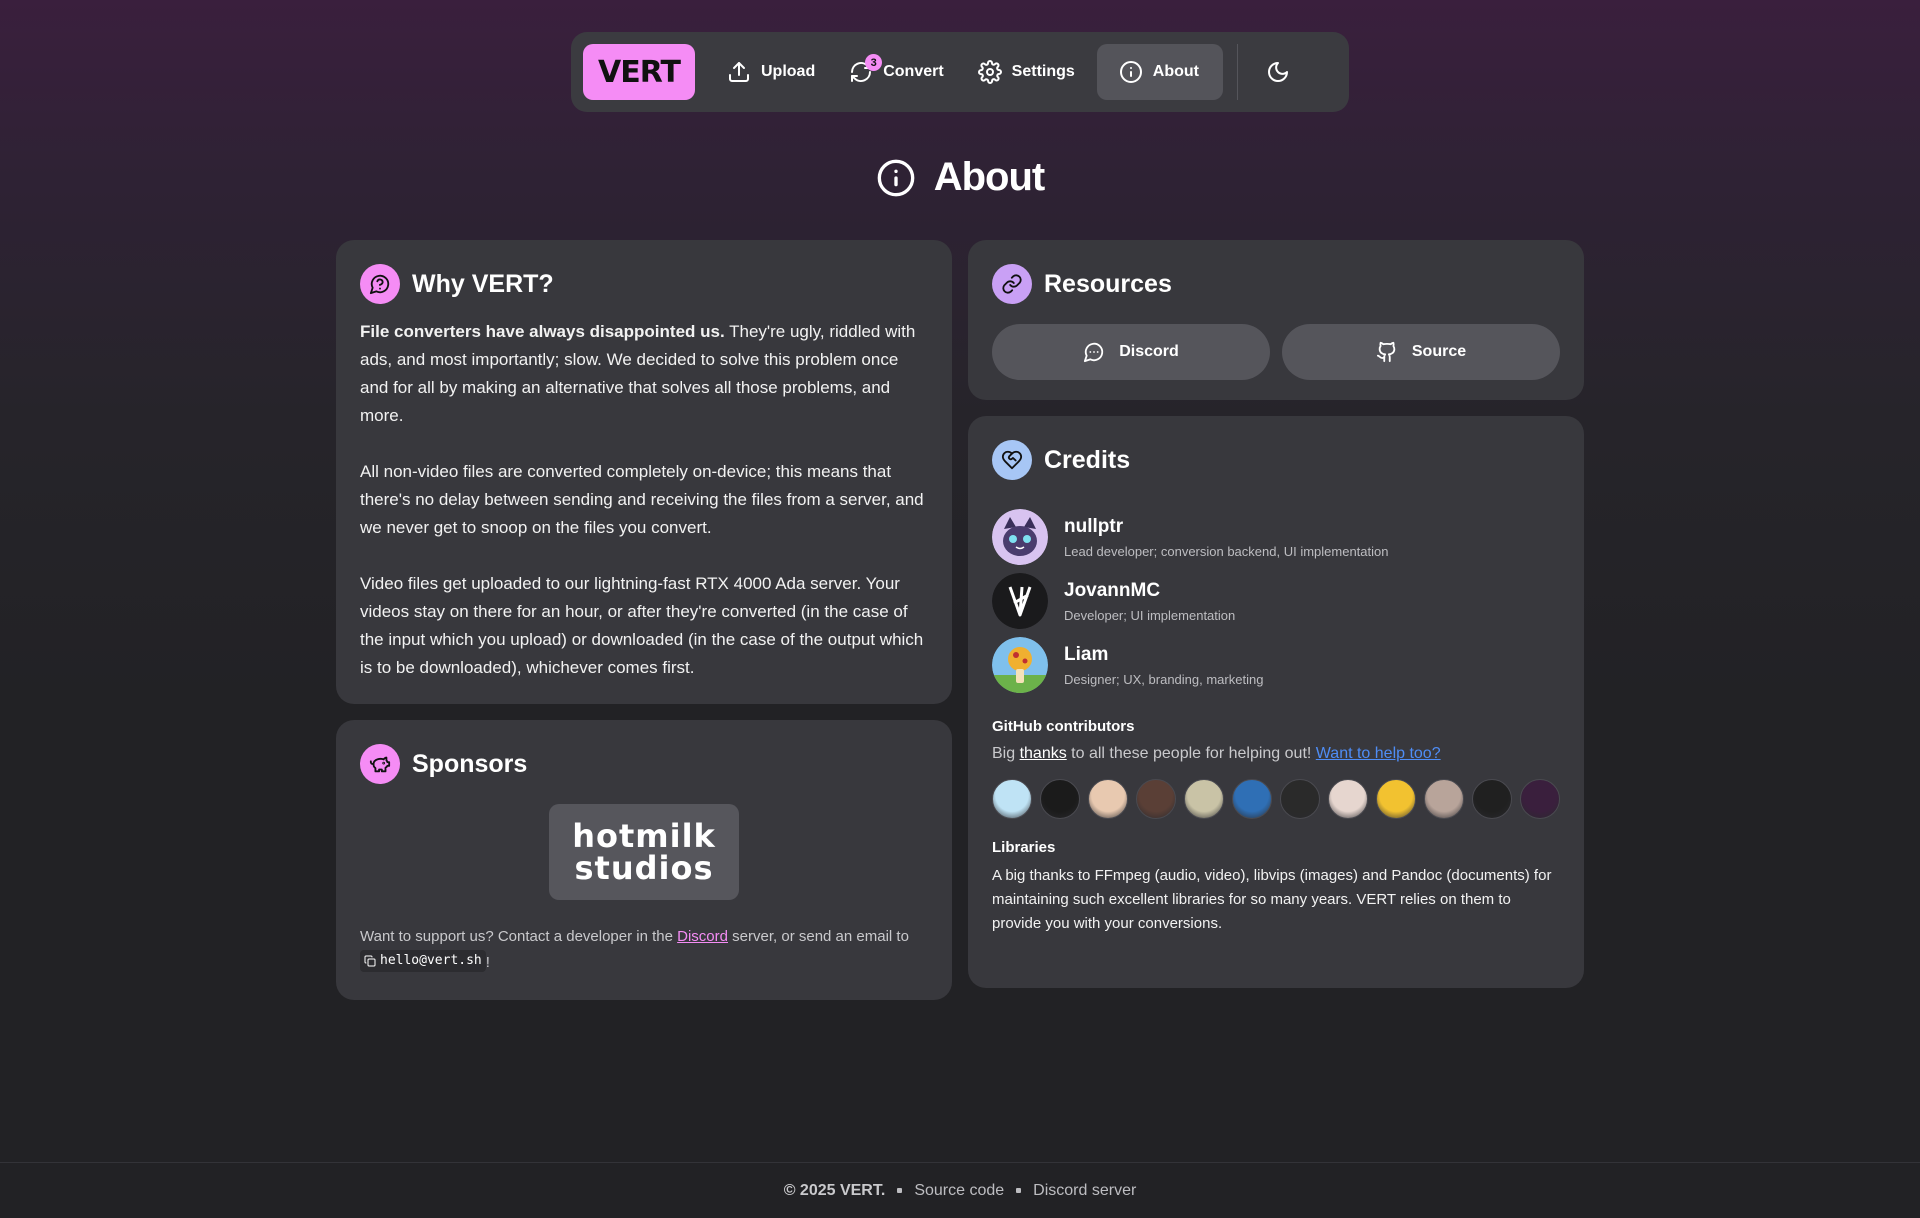 This screenshot has height=1218, width=1920. What do you see at coordinates (644, 764) in the screenshot?
I see `sponsors-header: Sponsors` at bounding box center [644, 764].